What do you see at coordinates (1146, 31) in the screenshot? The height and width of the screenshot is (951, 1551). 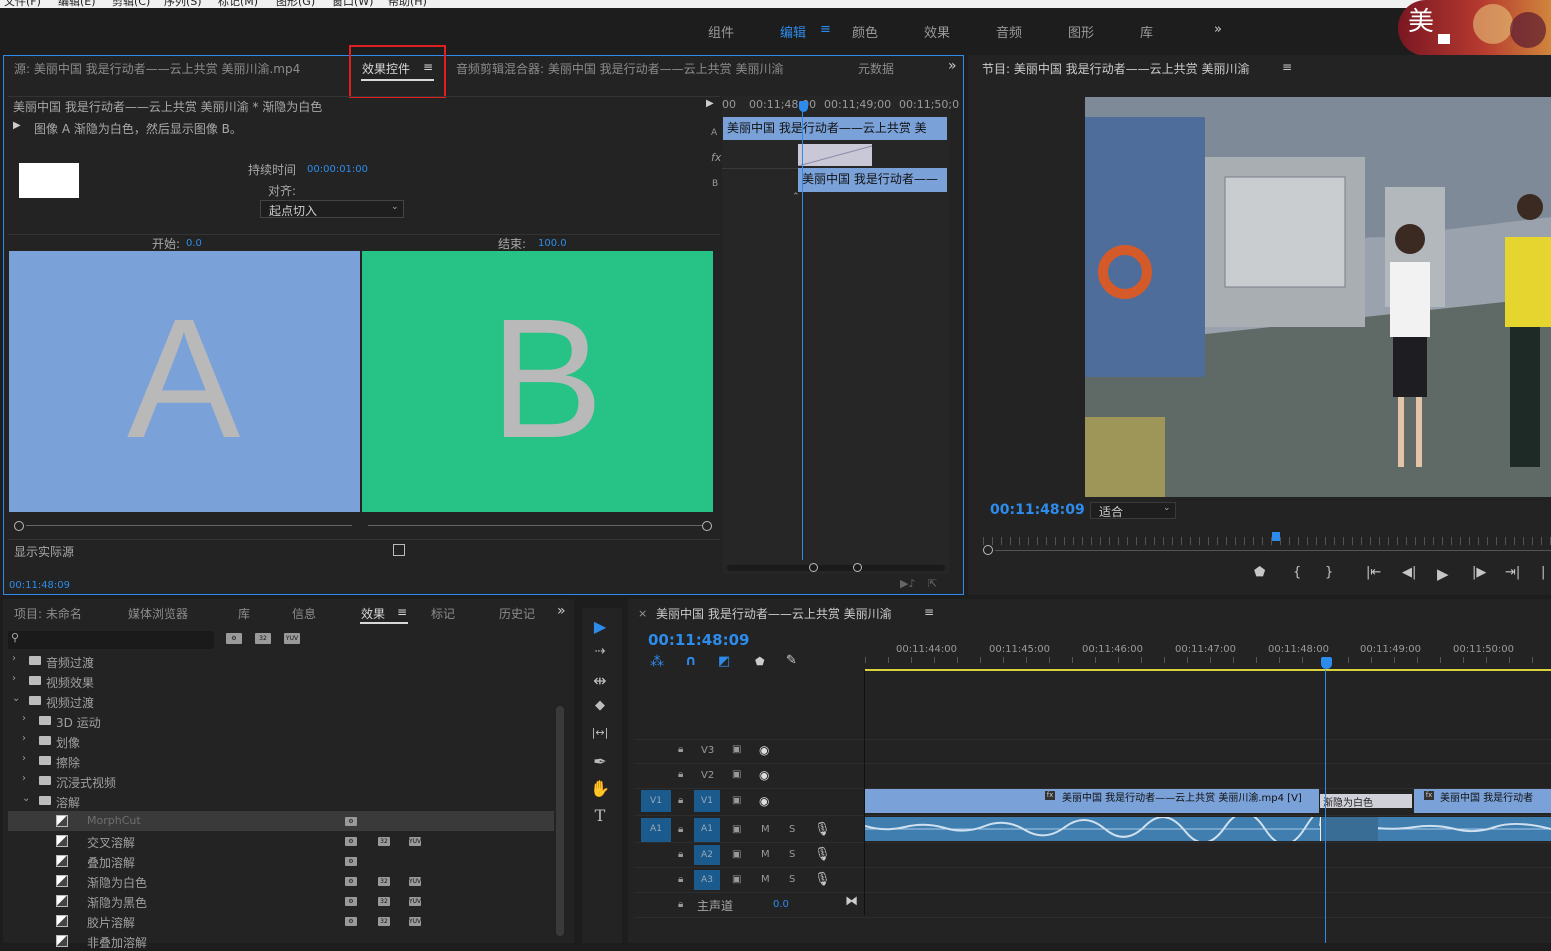 I see `workspace-tab-libraries: 库` at bounding box center [1146, 31].